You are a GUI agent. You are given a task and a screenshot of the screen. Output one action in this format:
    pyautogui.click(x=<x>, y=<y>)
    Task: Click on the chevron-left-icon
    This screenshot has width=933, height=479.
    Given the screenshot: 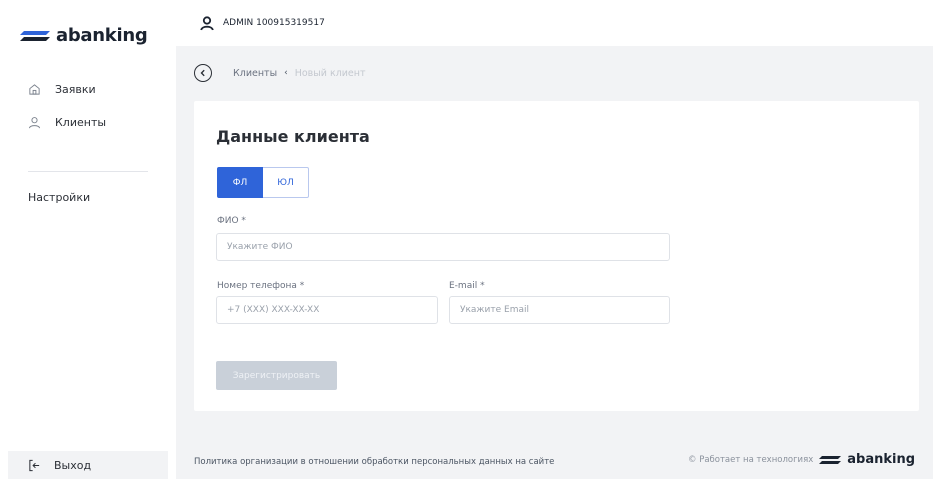 What is the action you would take?
    pyautogui.click(x=202, y=73)
    